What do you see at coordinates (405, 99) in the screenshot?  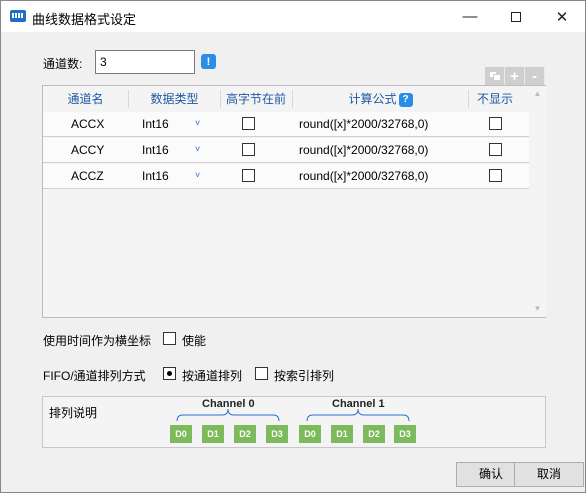 I see `help-icon: ?` at bounding box center [405, 99].